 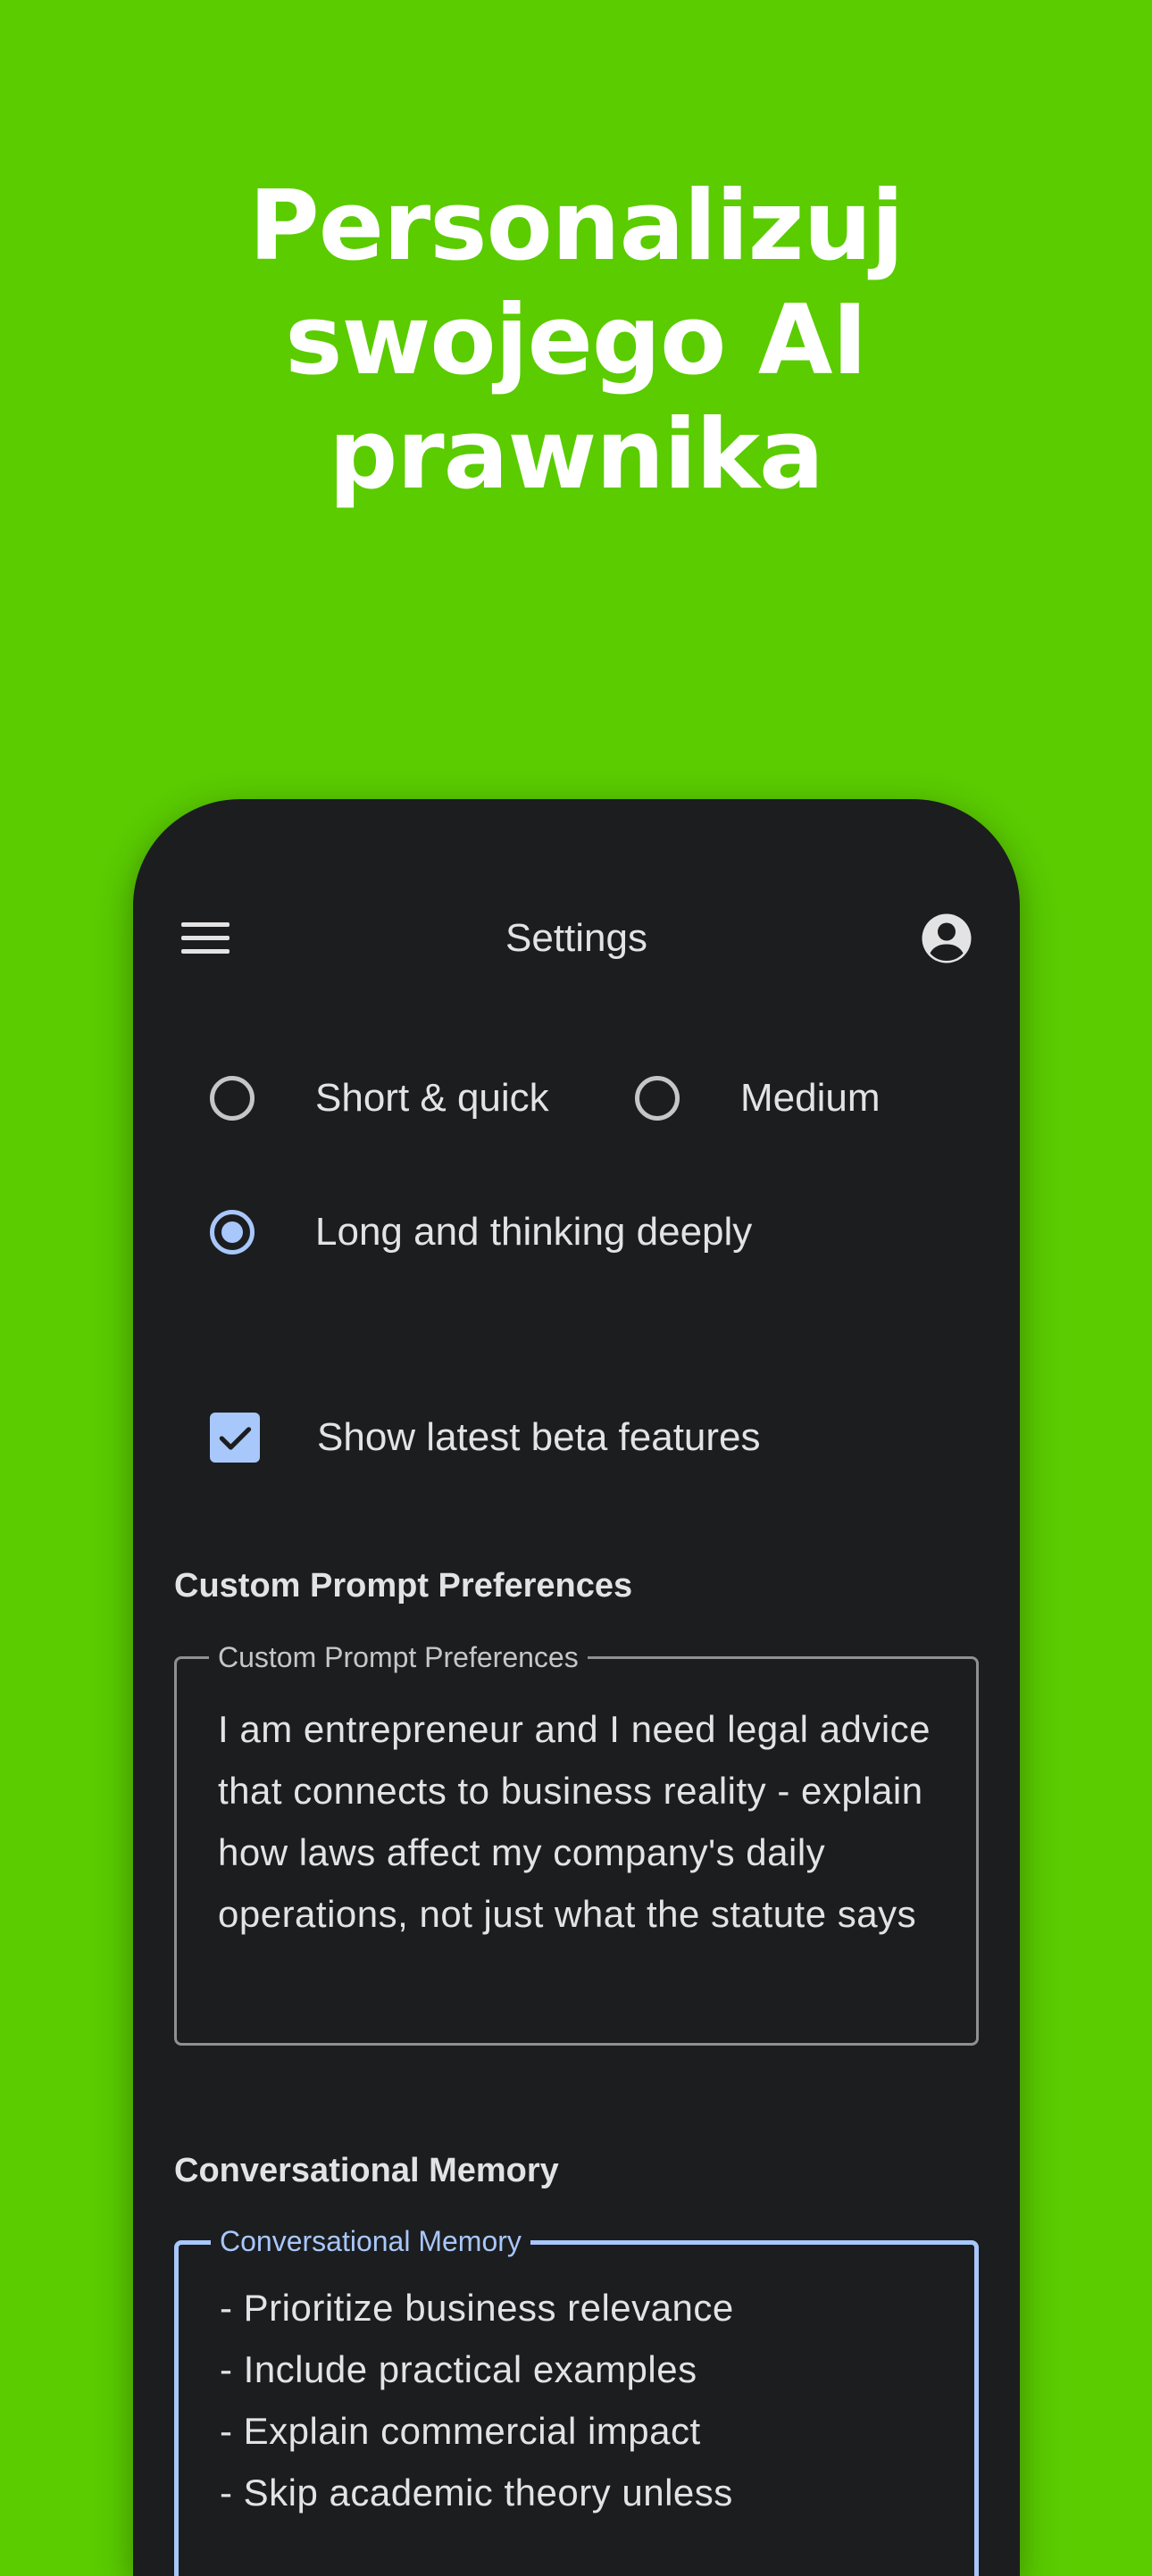 I want to click on radio-medium: Medium, so click(x=758, y=1098).